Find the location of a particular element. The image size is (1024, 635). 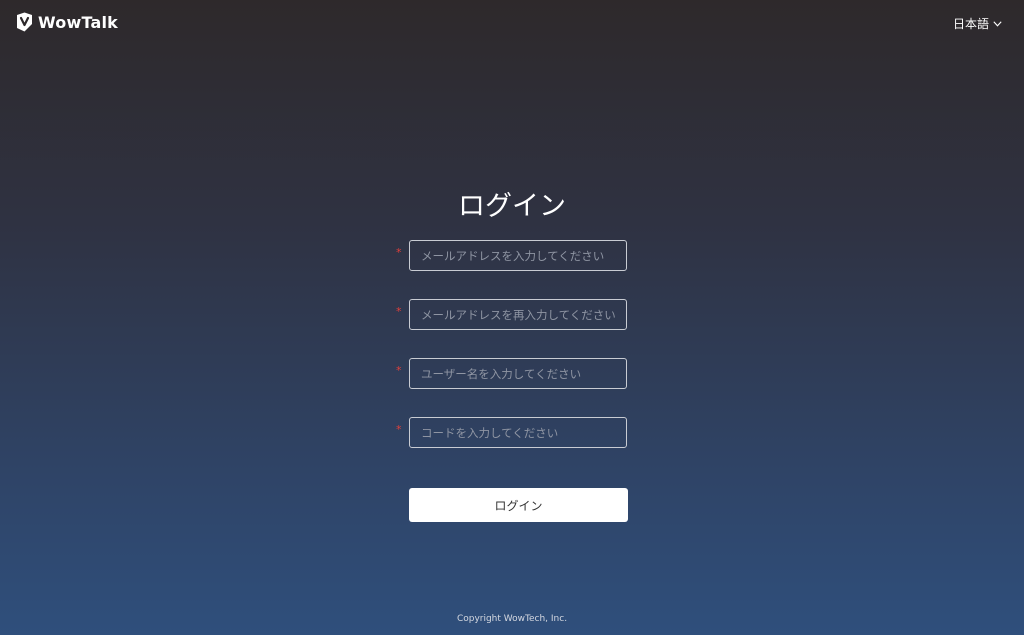

language-selector: 日本語 is located at coordinates (977, 23).